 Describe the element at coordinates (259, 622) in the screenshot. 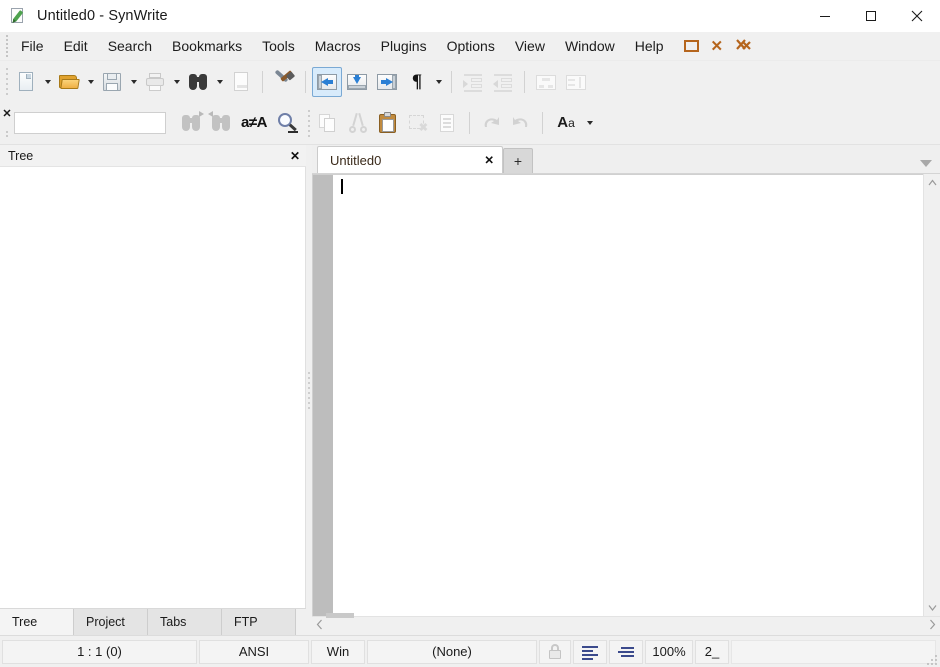

I see `dock-tab-ftp: FTP` at that location.